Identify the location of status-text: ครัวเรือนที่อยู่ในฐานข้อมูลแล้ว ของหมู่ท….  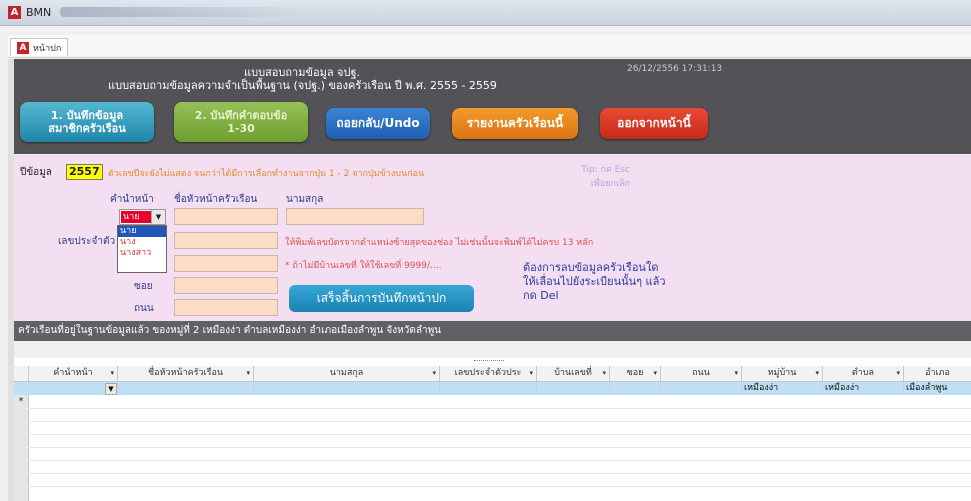
(230, 330).